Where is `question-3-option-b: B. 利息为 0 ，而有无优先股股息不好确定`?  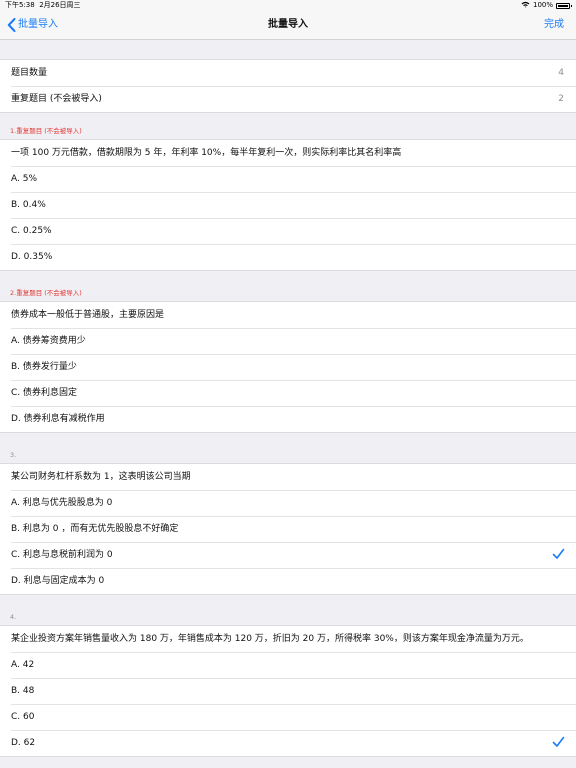
question-3-option-b: B. 利息为 0 ，而有无优先股股息不好确定 is located at coordinates (288, 529).